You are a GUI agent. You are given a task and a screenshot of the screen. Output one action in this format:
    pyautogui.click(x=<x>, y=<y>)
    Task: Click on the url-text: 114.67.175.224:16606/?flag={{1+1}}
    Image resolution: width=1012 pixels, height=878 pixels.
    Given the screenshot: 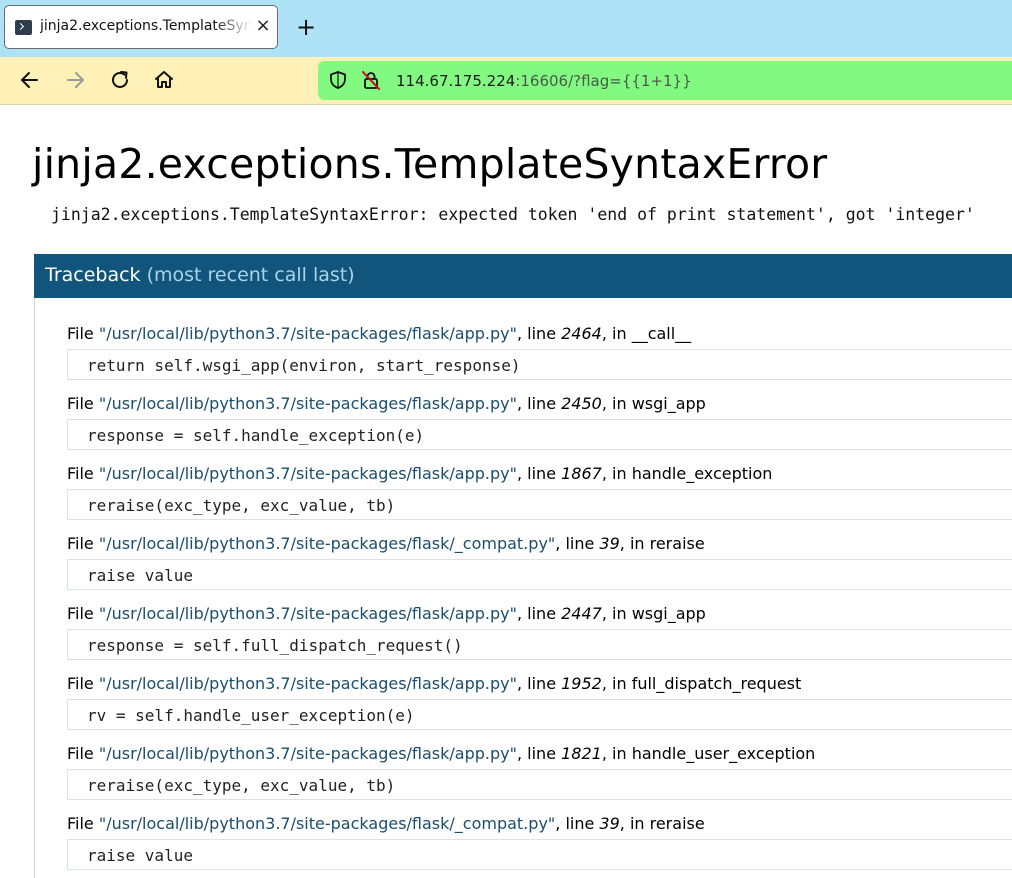 What is the action you would take?
    pyautogui.click(x=544, y=81)
    